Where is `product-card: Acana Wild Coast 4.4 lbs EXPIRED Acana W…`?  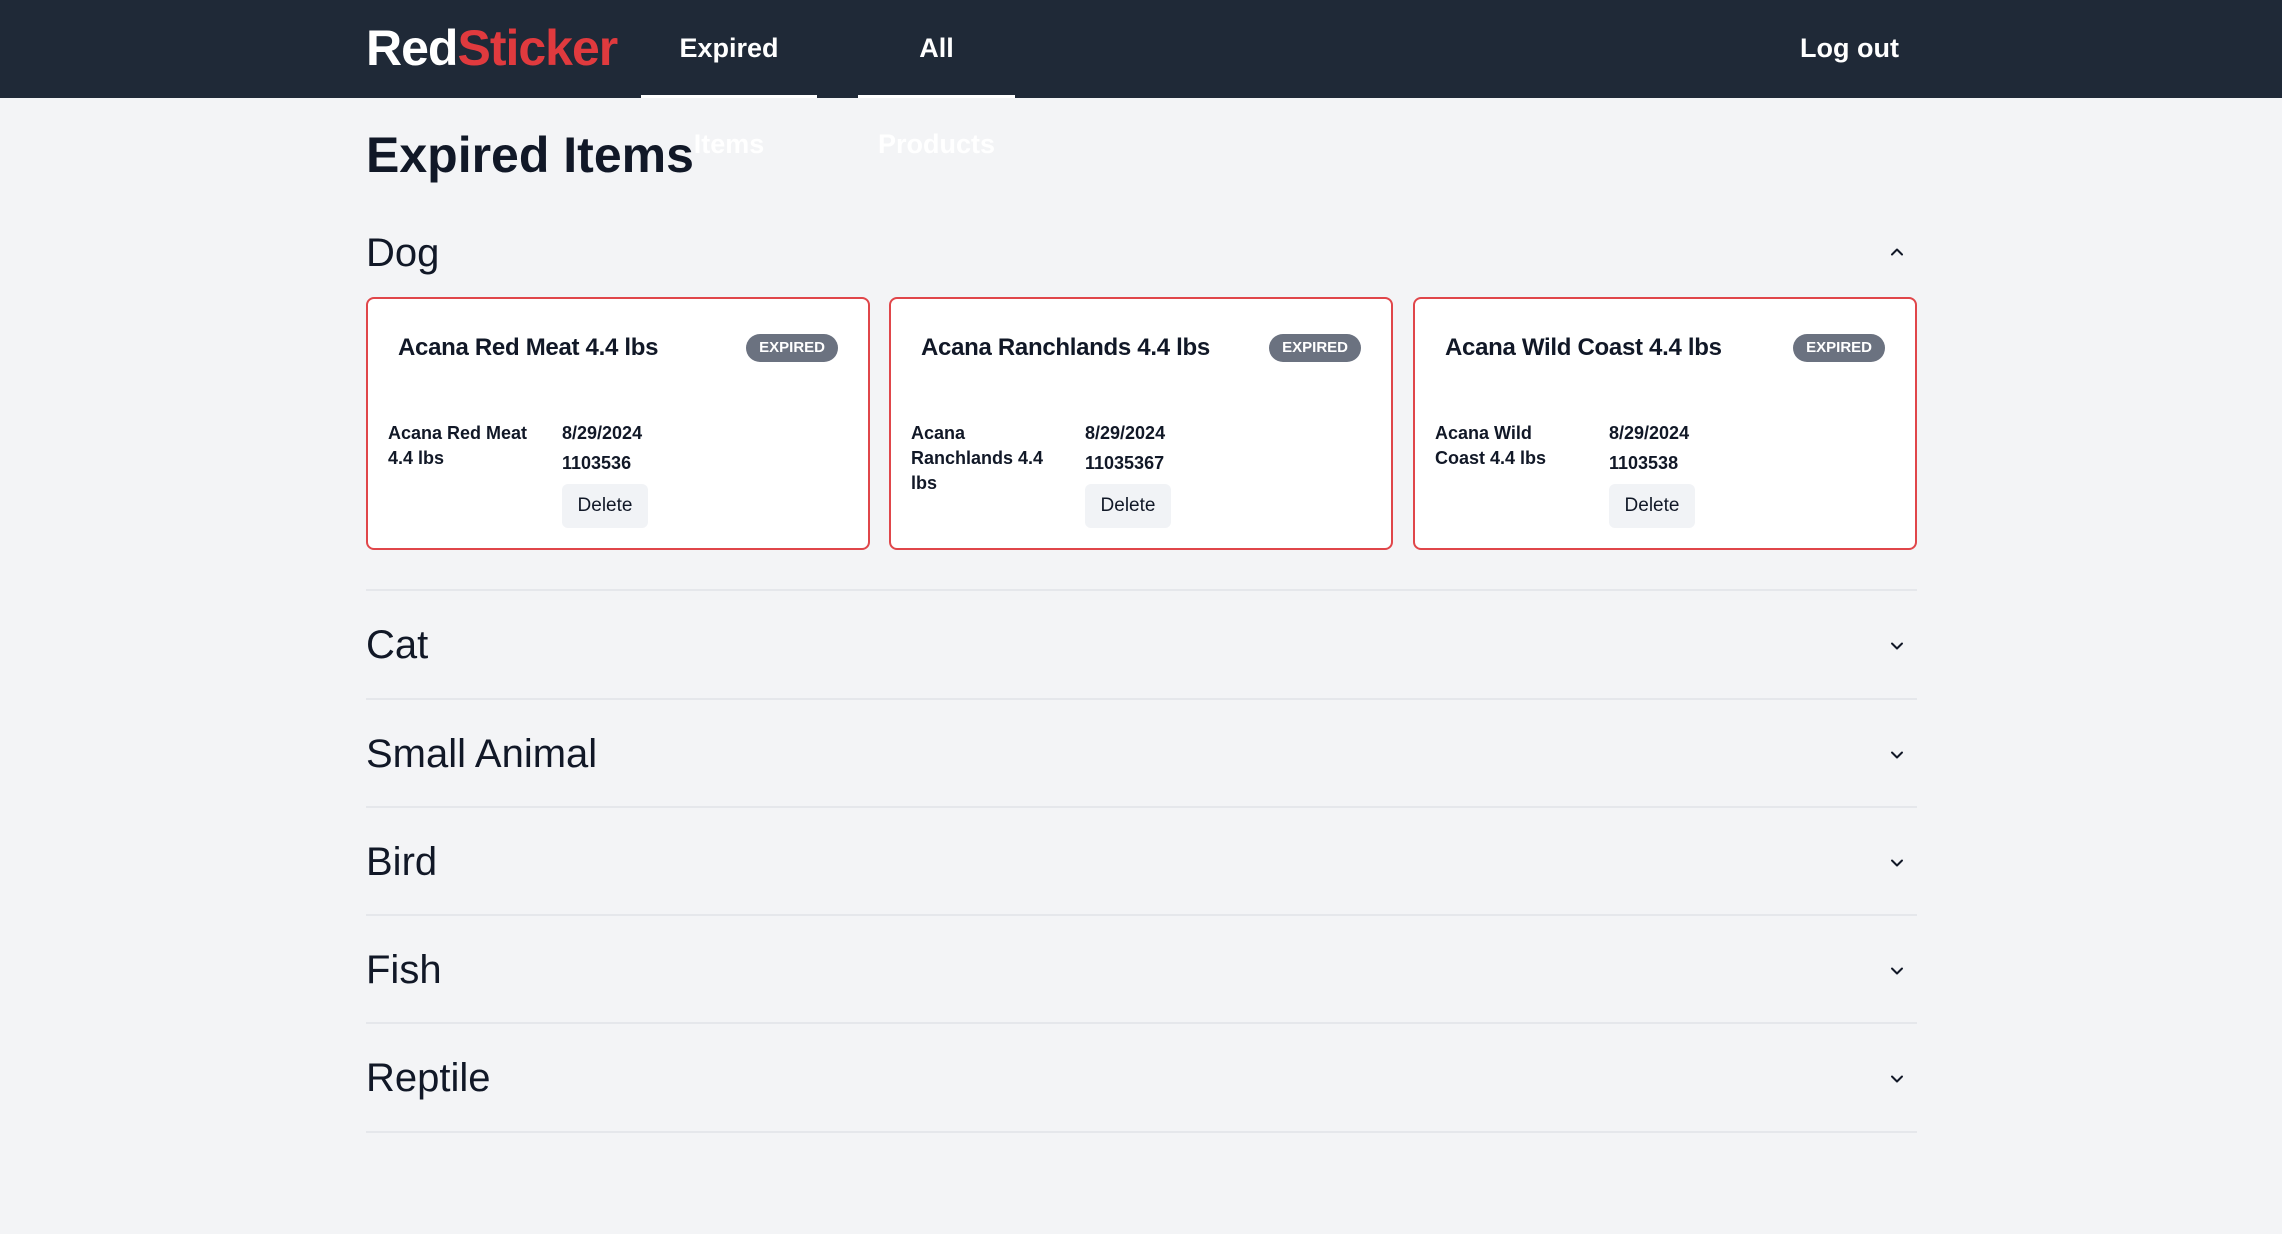 product-card: Acana Wild Coast 4.4 lbs EXPIRED Acana W… is located at coordinates (1665, 423).